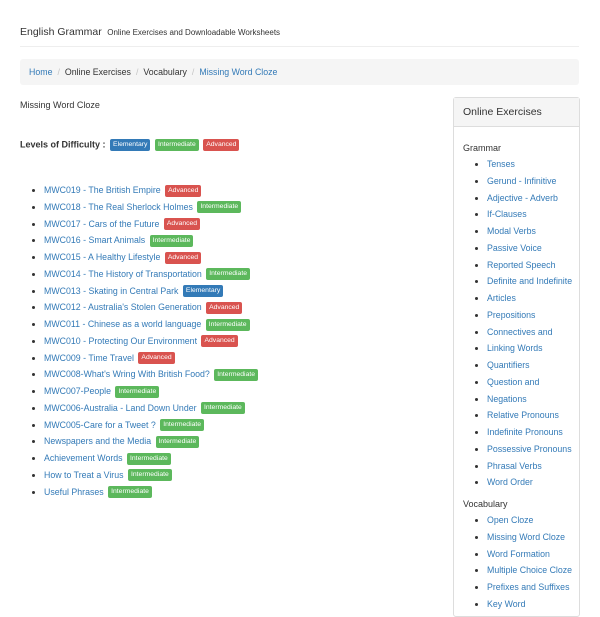  Describe the element at coordinates (61, 32) in the screenshot. I see `site-title: English Grammar` at that location.